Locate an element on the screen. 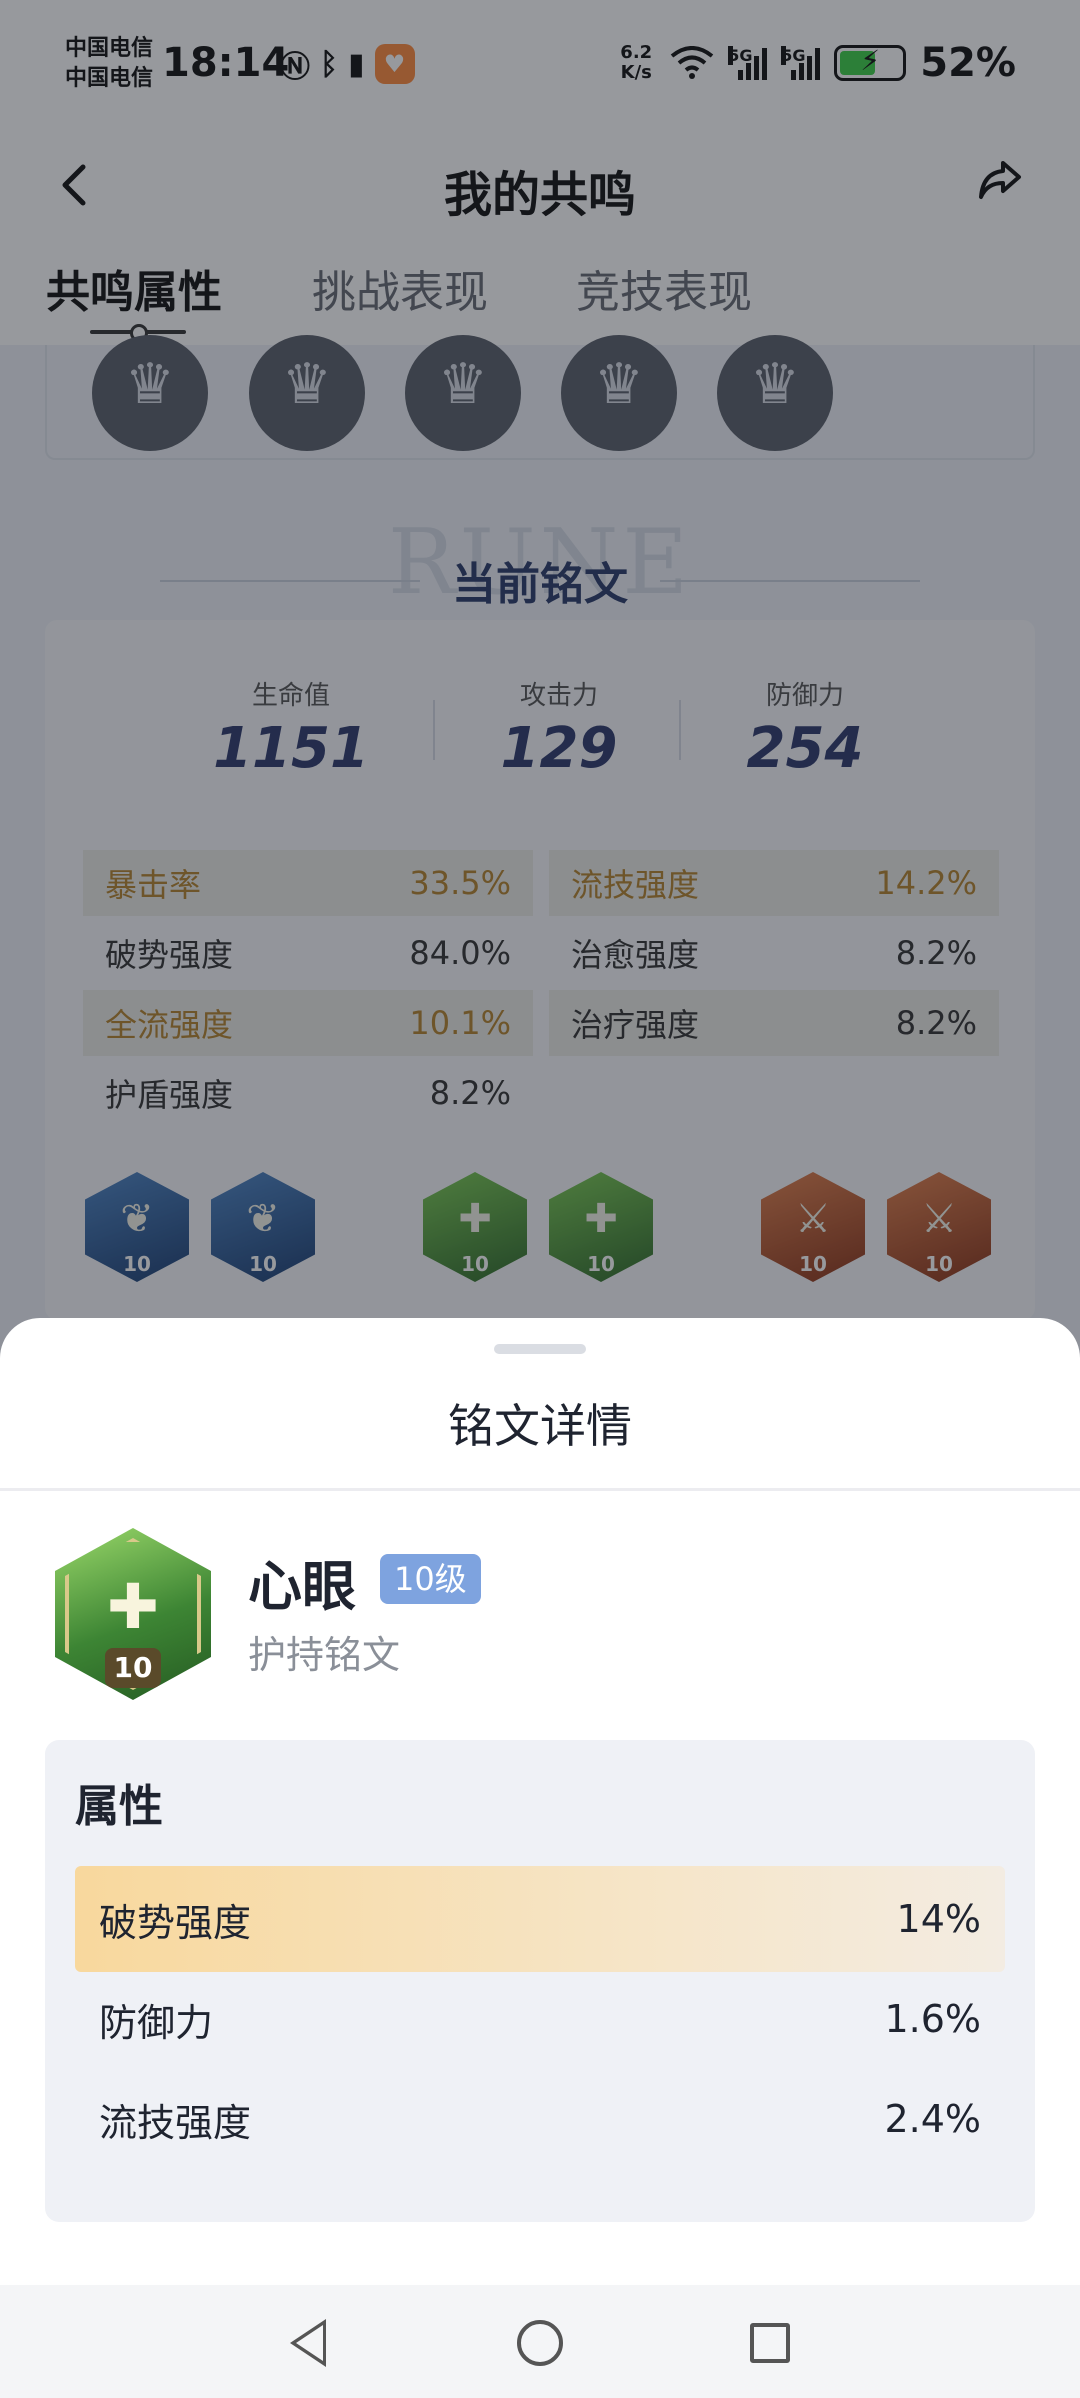 The height and width of the screenshot is (2398, 1080). property-row: 破势强度 14% is located at coordinates (540, 1919).